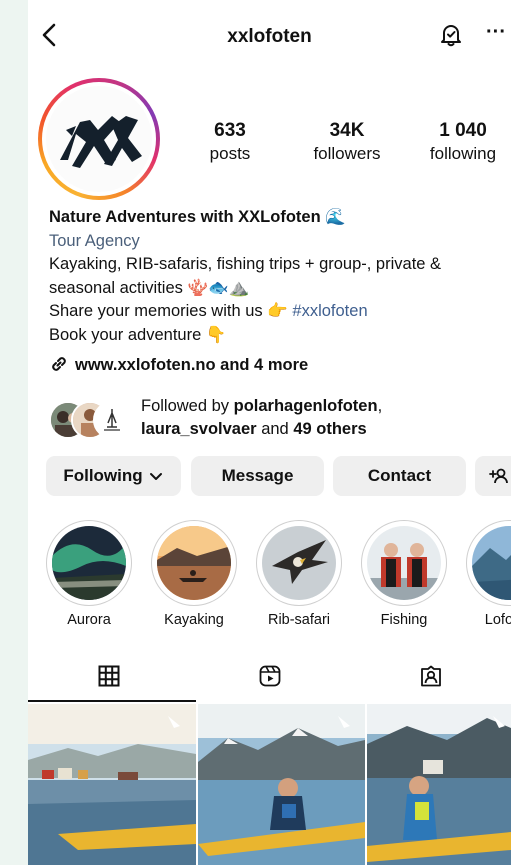  I want to click on highlight-kayaking: Kayaking, so click(194, 574).